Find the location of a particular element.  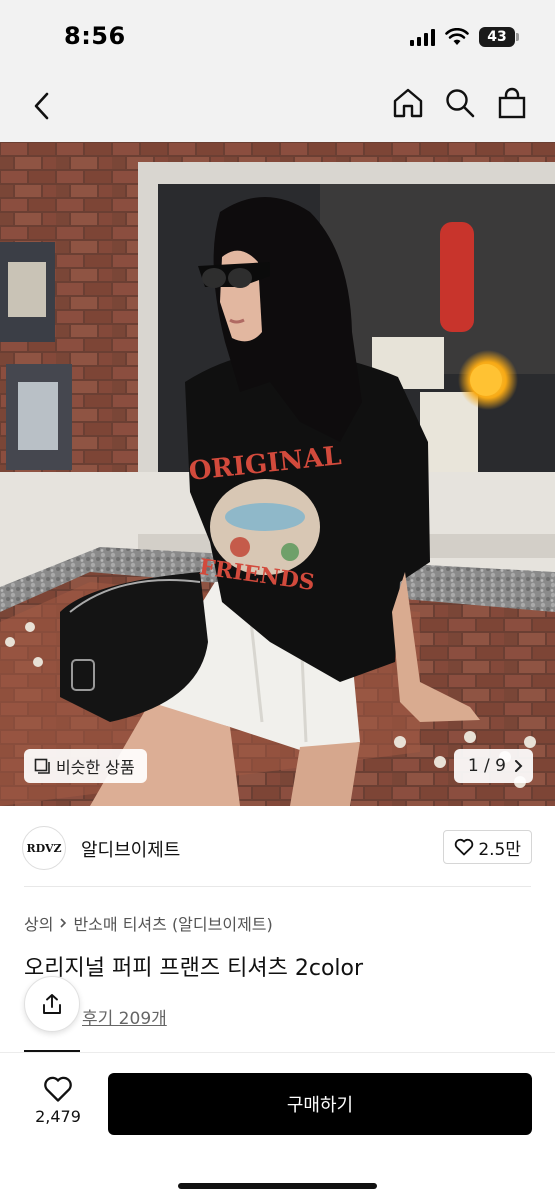

search-icon is located at coordinates (460, 103).